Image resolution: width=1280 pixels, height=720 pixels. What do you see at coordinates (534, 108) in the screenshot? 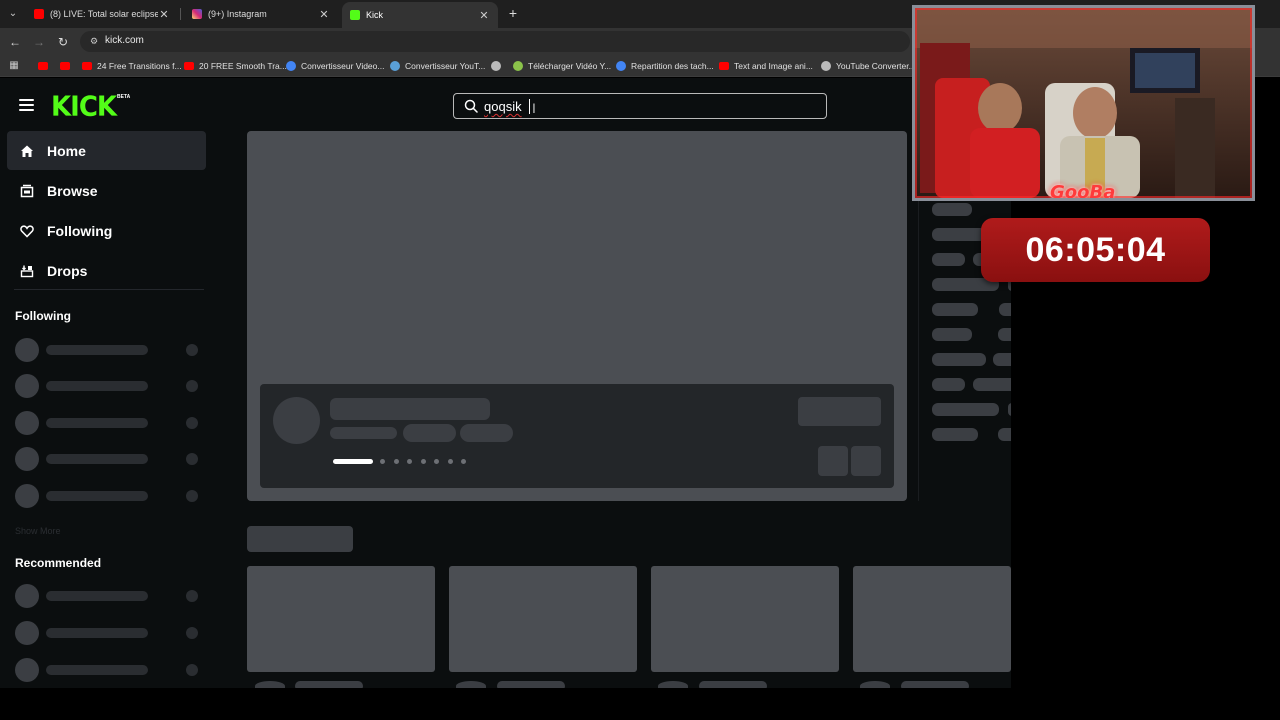
I see `ibeam-cursor-icon: I` at bounding box center [534, 108].